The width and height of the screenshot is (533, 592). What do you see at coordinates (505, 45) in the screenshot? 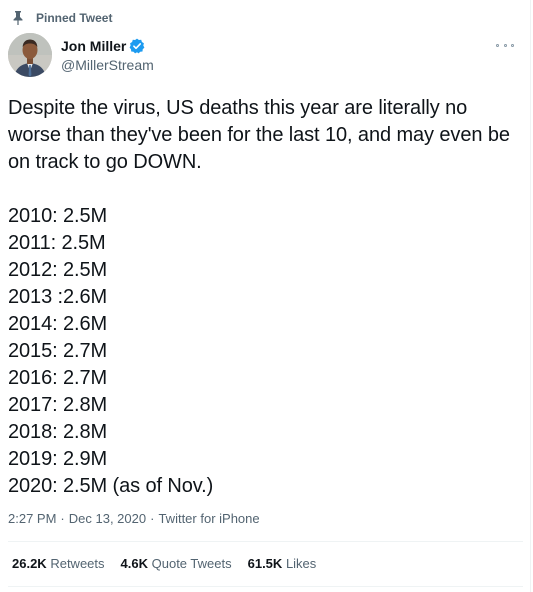
I see `more-options-icon` at bounding box center [505, 45].